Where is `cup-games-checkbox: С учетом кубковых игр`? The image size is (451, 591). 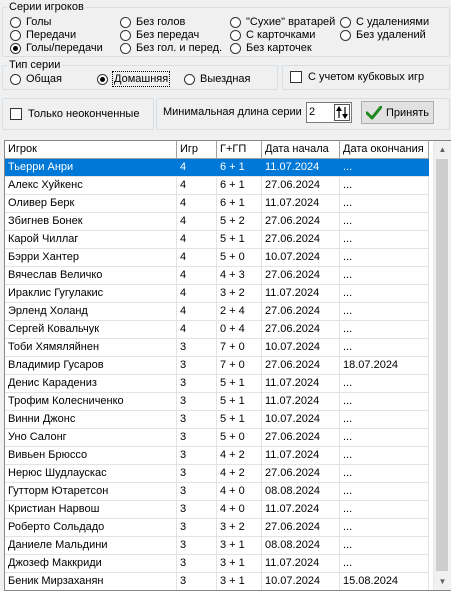
cup-games-checkbox: С учетом кубковых игр is located at coordinates (357, 77).